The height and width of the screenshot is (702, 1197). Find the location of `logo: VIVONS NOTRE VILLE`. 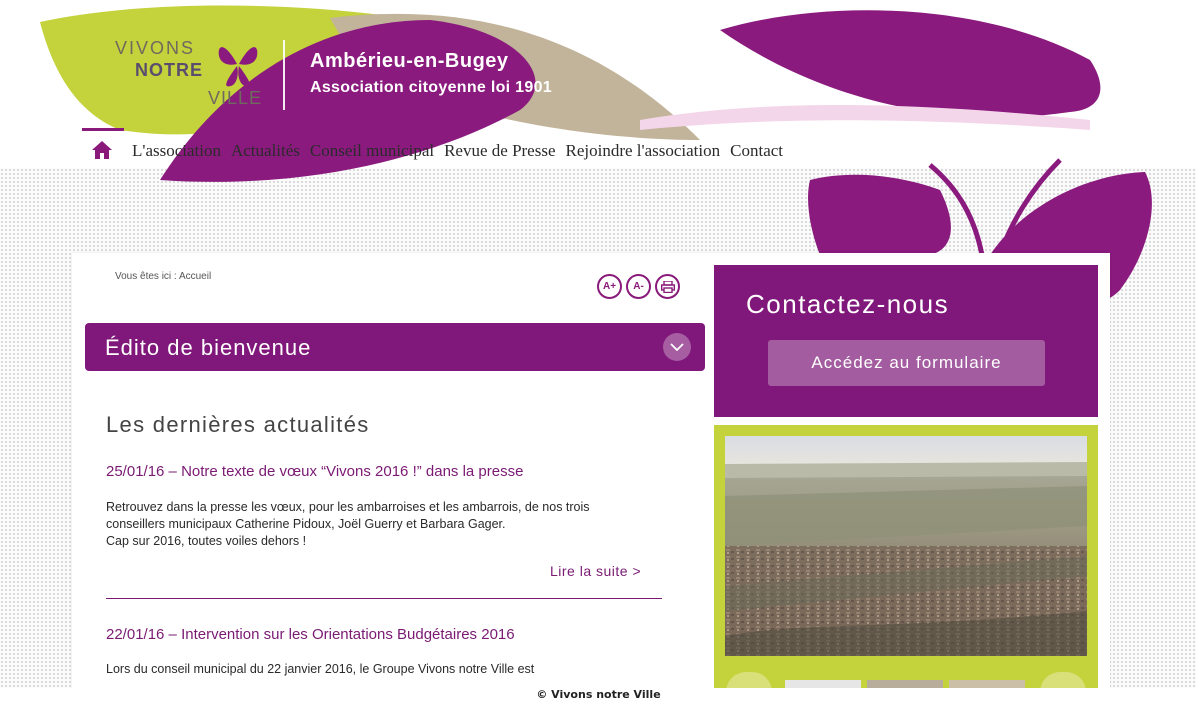

logo: VIVONS NOTRE VILLE is located at coordinates (200, 74).